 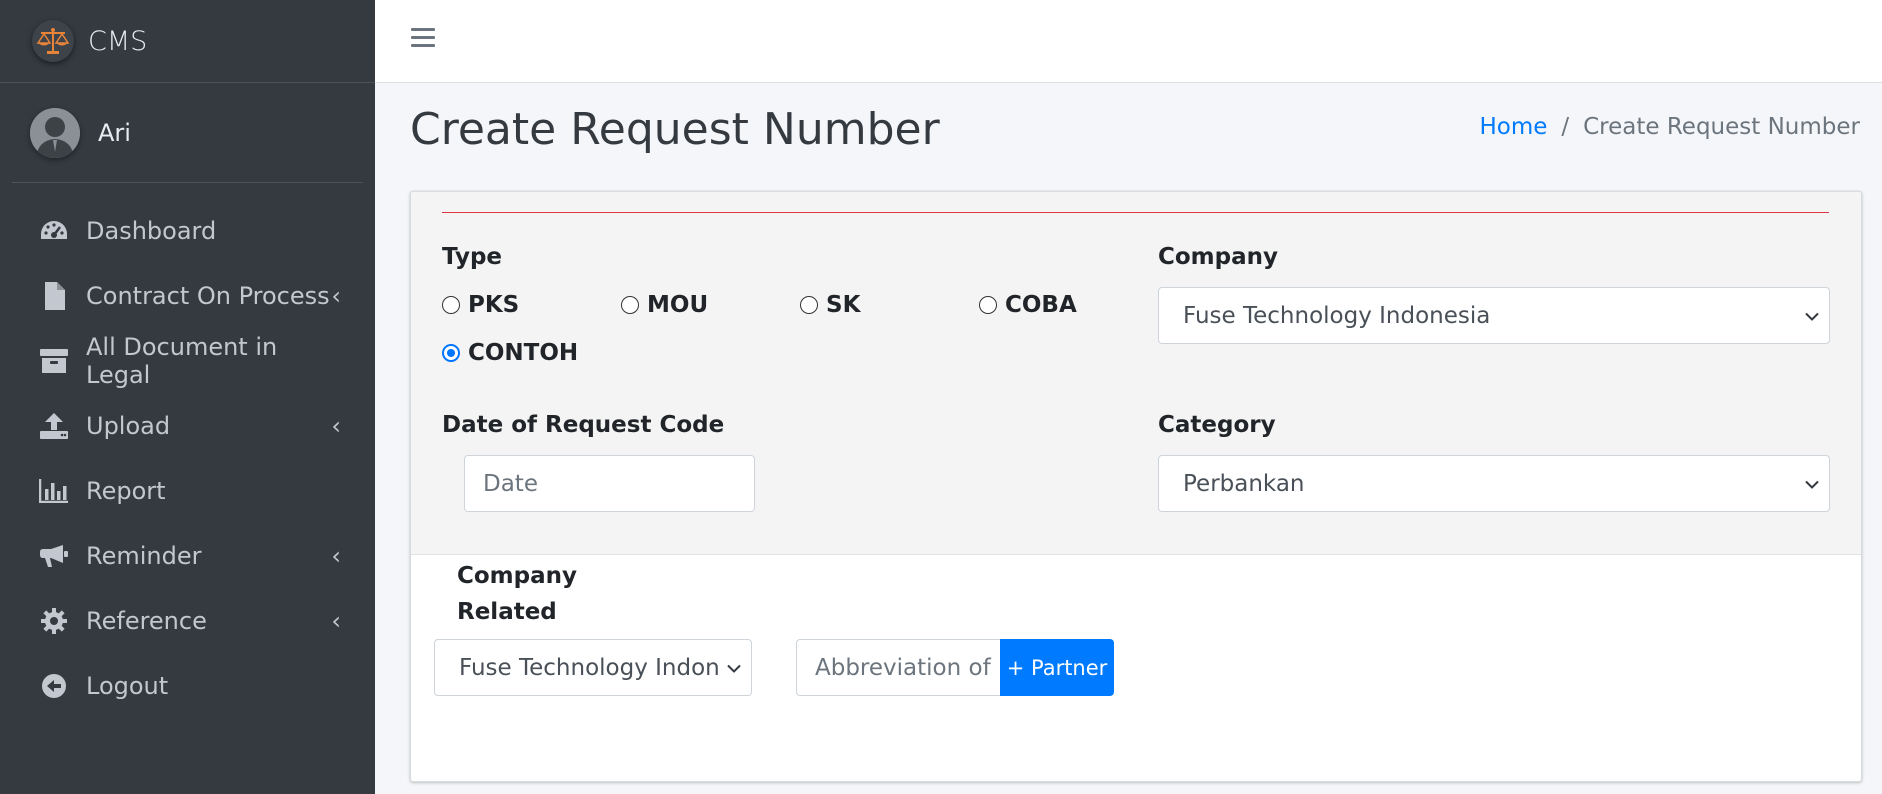 I want to click on company-related-label-line2: Related, so click(x=507, y=612).